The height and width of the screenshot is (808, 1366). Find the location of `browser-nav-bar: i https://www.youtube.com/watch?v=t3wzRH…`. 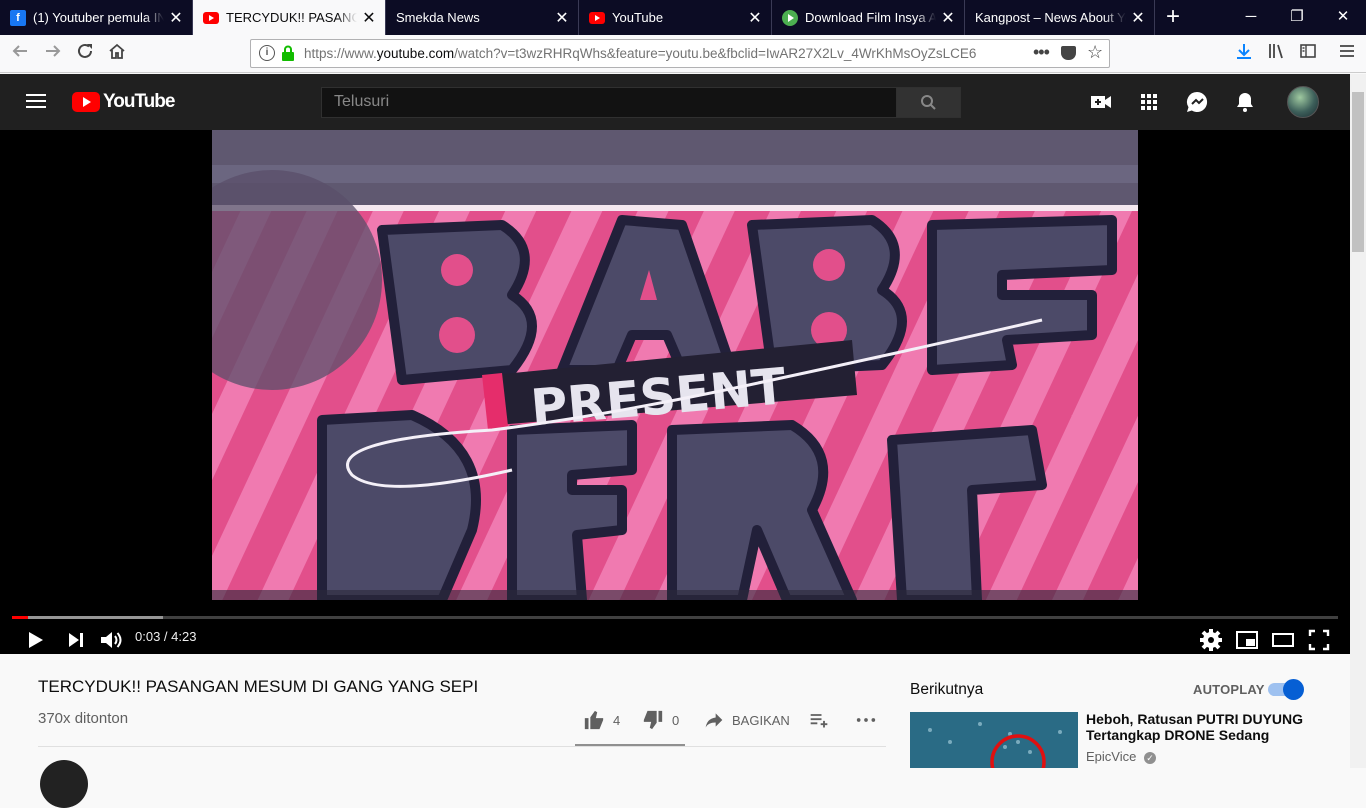

browser-nav-bar: i https://www.youtube.com/watch?v=t3wzRH… is located at coordinates (683, 54).